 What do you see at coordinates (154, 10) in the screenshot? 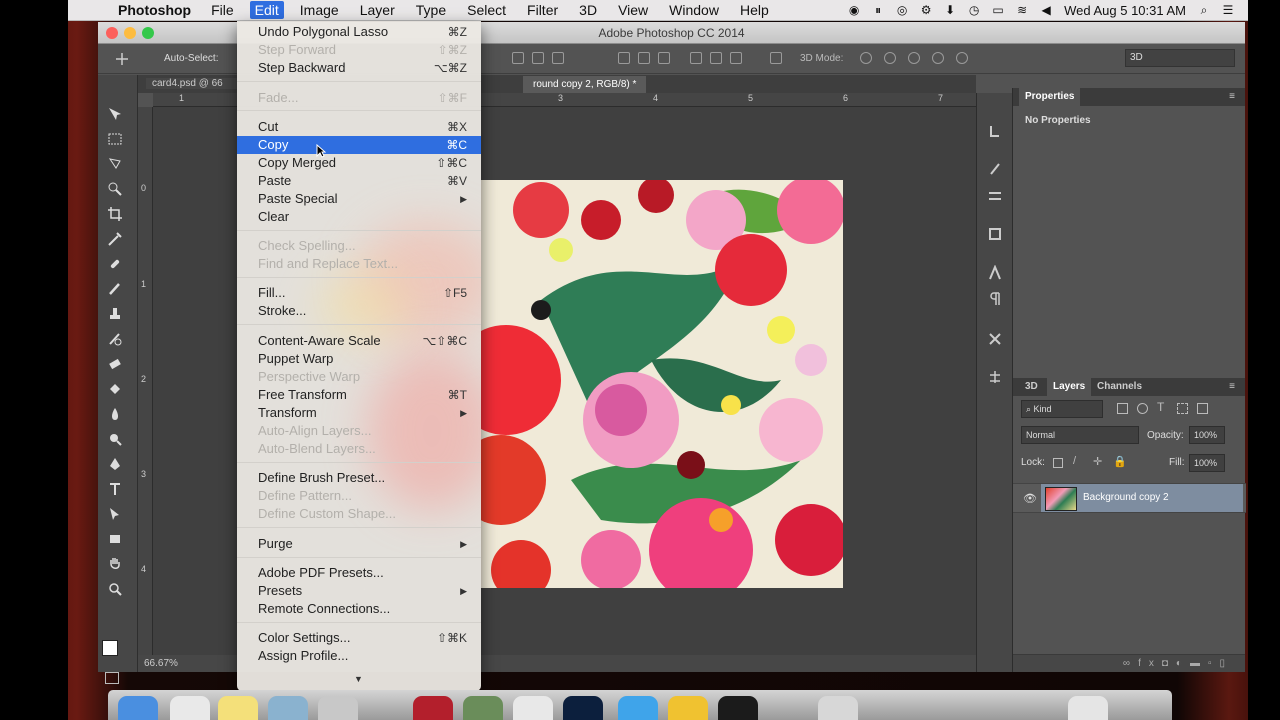
I see `app-menu-photoshop: Photoshop` at bounding box center [154, 10].